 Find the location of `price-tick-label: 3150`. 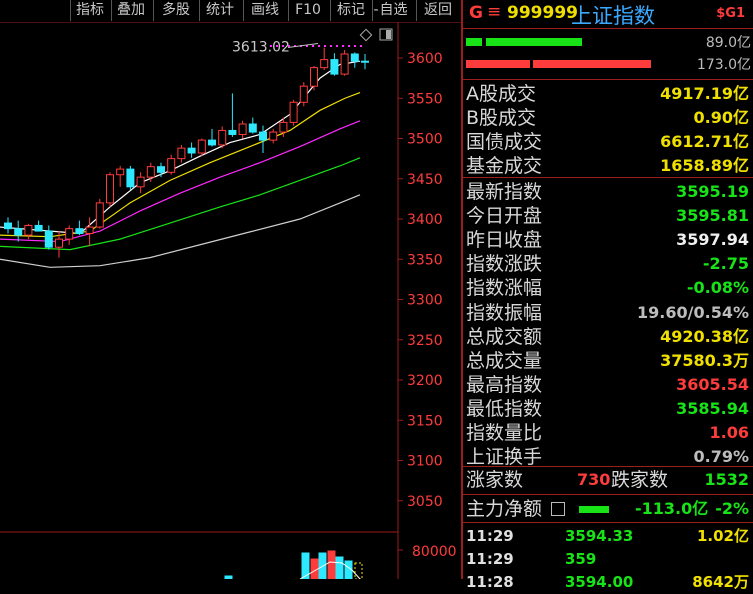

price-tick-label: 3150 is located at coordinates (425, 421).